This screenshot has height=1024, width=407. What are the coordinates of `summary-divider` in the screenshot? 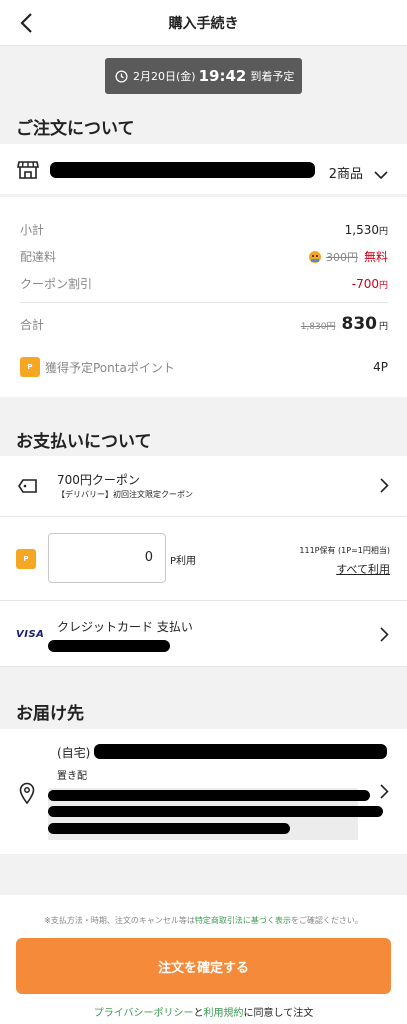 It's located at (204, 302).